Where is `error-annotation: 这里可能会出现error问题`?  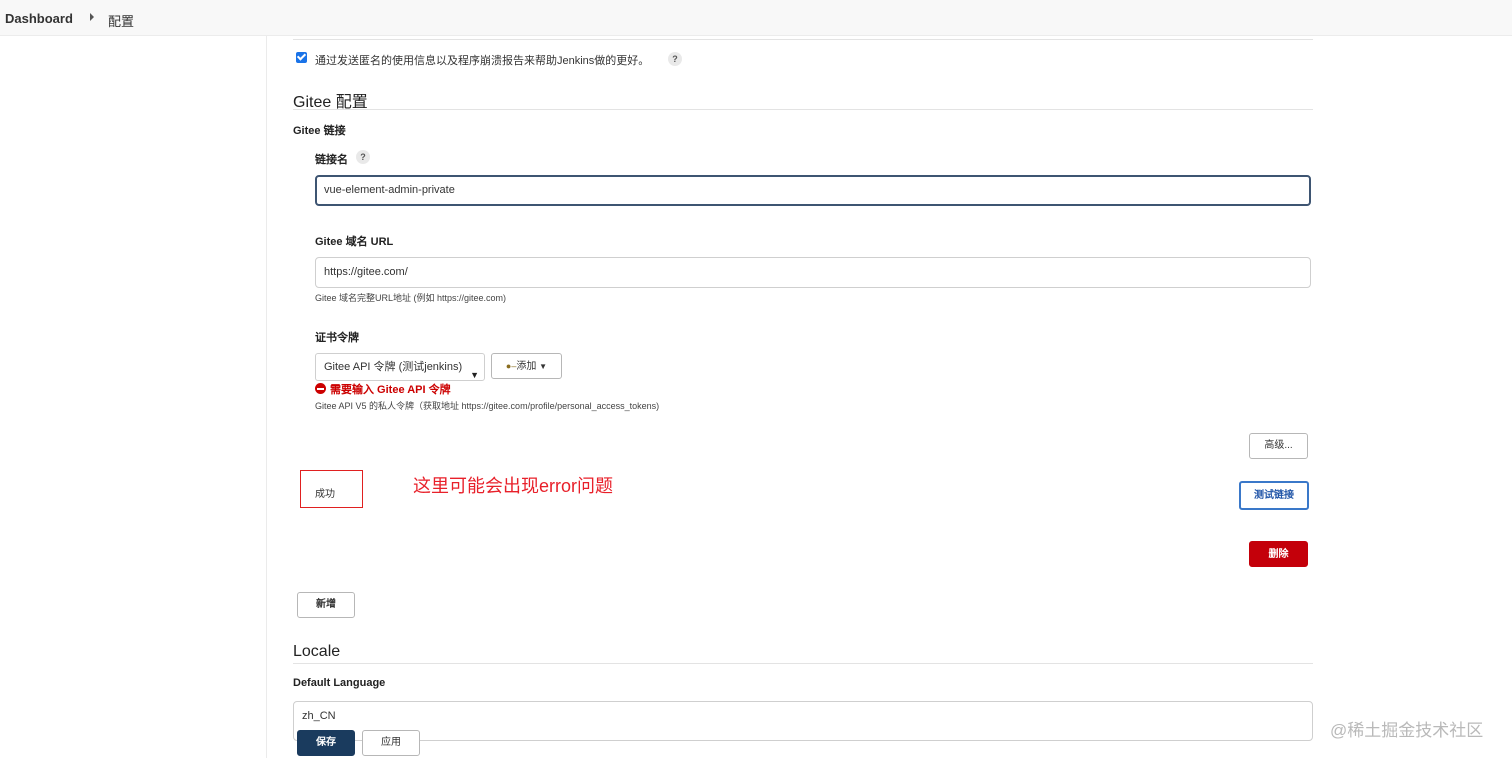
error-annotation: 这里可能会出现error问题 is located at coordinates (513, 486).